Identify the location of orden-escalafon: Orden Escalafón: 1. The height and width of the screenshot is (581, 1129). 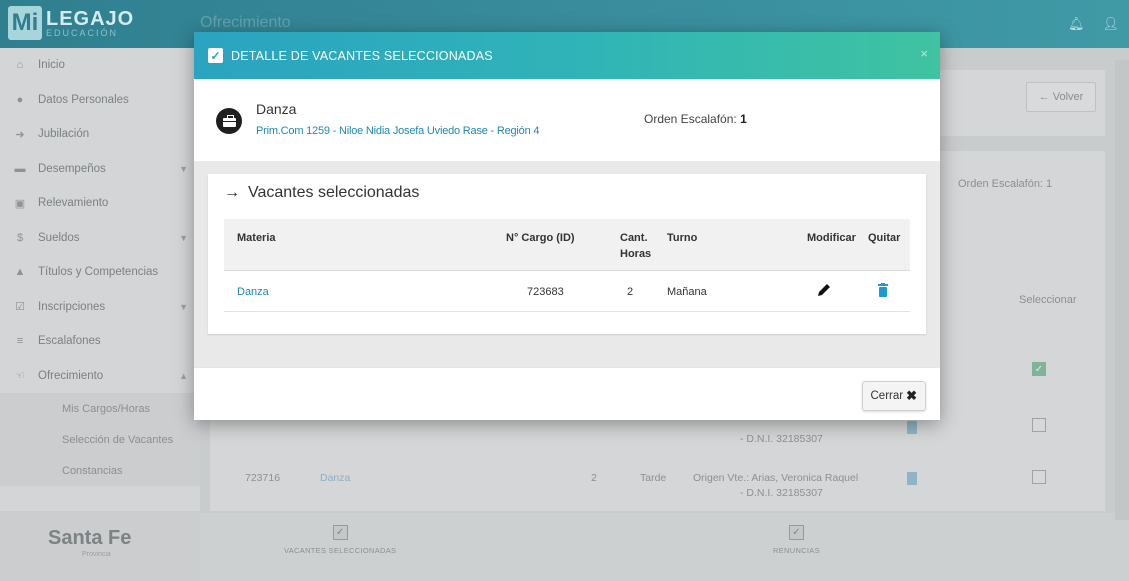
(695, 119).